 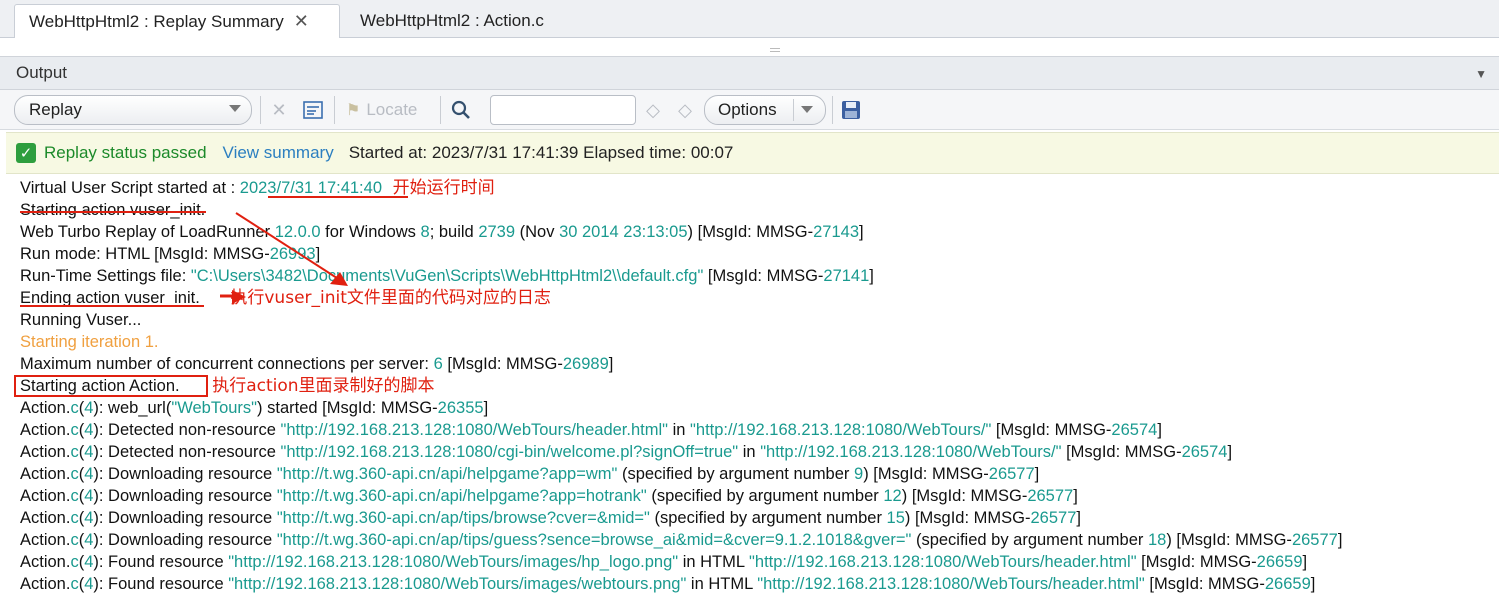 What do you see at coordinates (749, 73) in the screenshot?
I see `output-pane-header: Output ▼` at bounding box center [749, 73].